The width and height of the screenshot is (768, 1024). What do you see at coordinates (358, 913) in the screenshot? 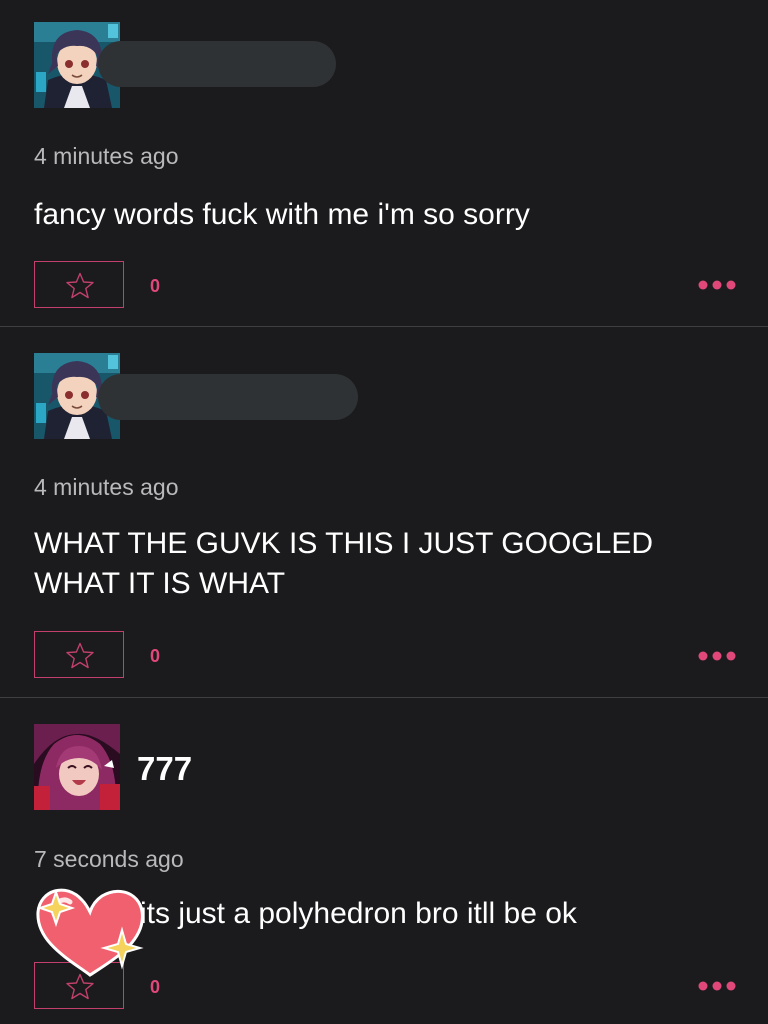
I see `comment-text: its just a polyhedron bro itll be ok` at bounding box center [358, 913].